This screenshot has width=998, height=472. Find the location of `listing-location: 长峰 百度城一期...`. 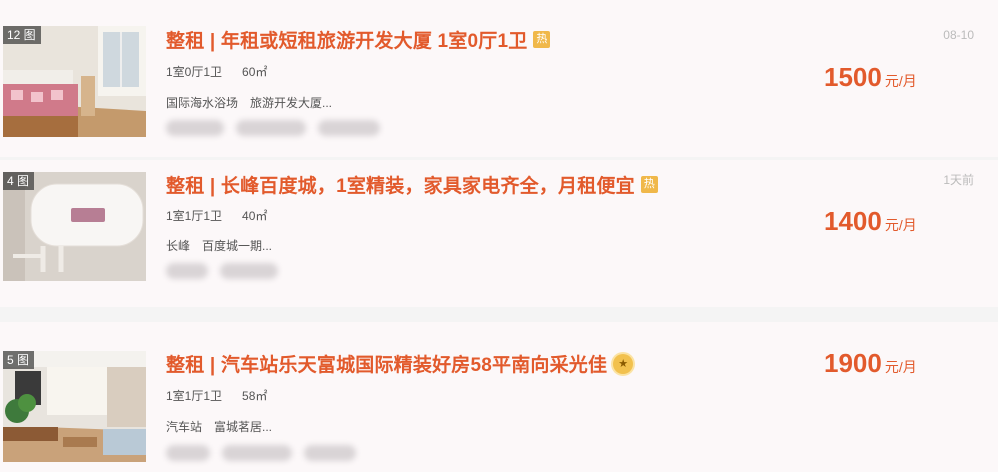

listing-location: 长峰 百度城一期... is located at coordinates (219, 245).